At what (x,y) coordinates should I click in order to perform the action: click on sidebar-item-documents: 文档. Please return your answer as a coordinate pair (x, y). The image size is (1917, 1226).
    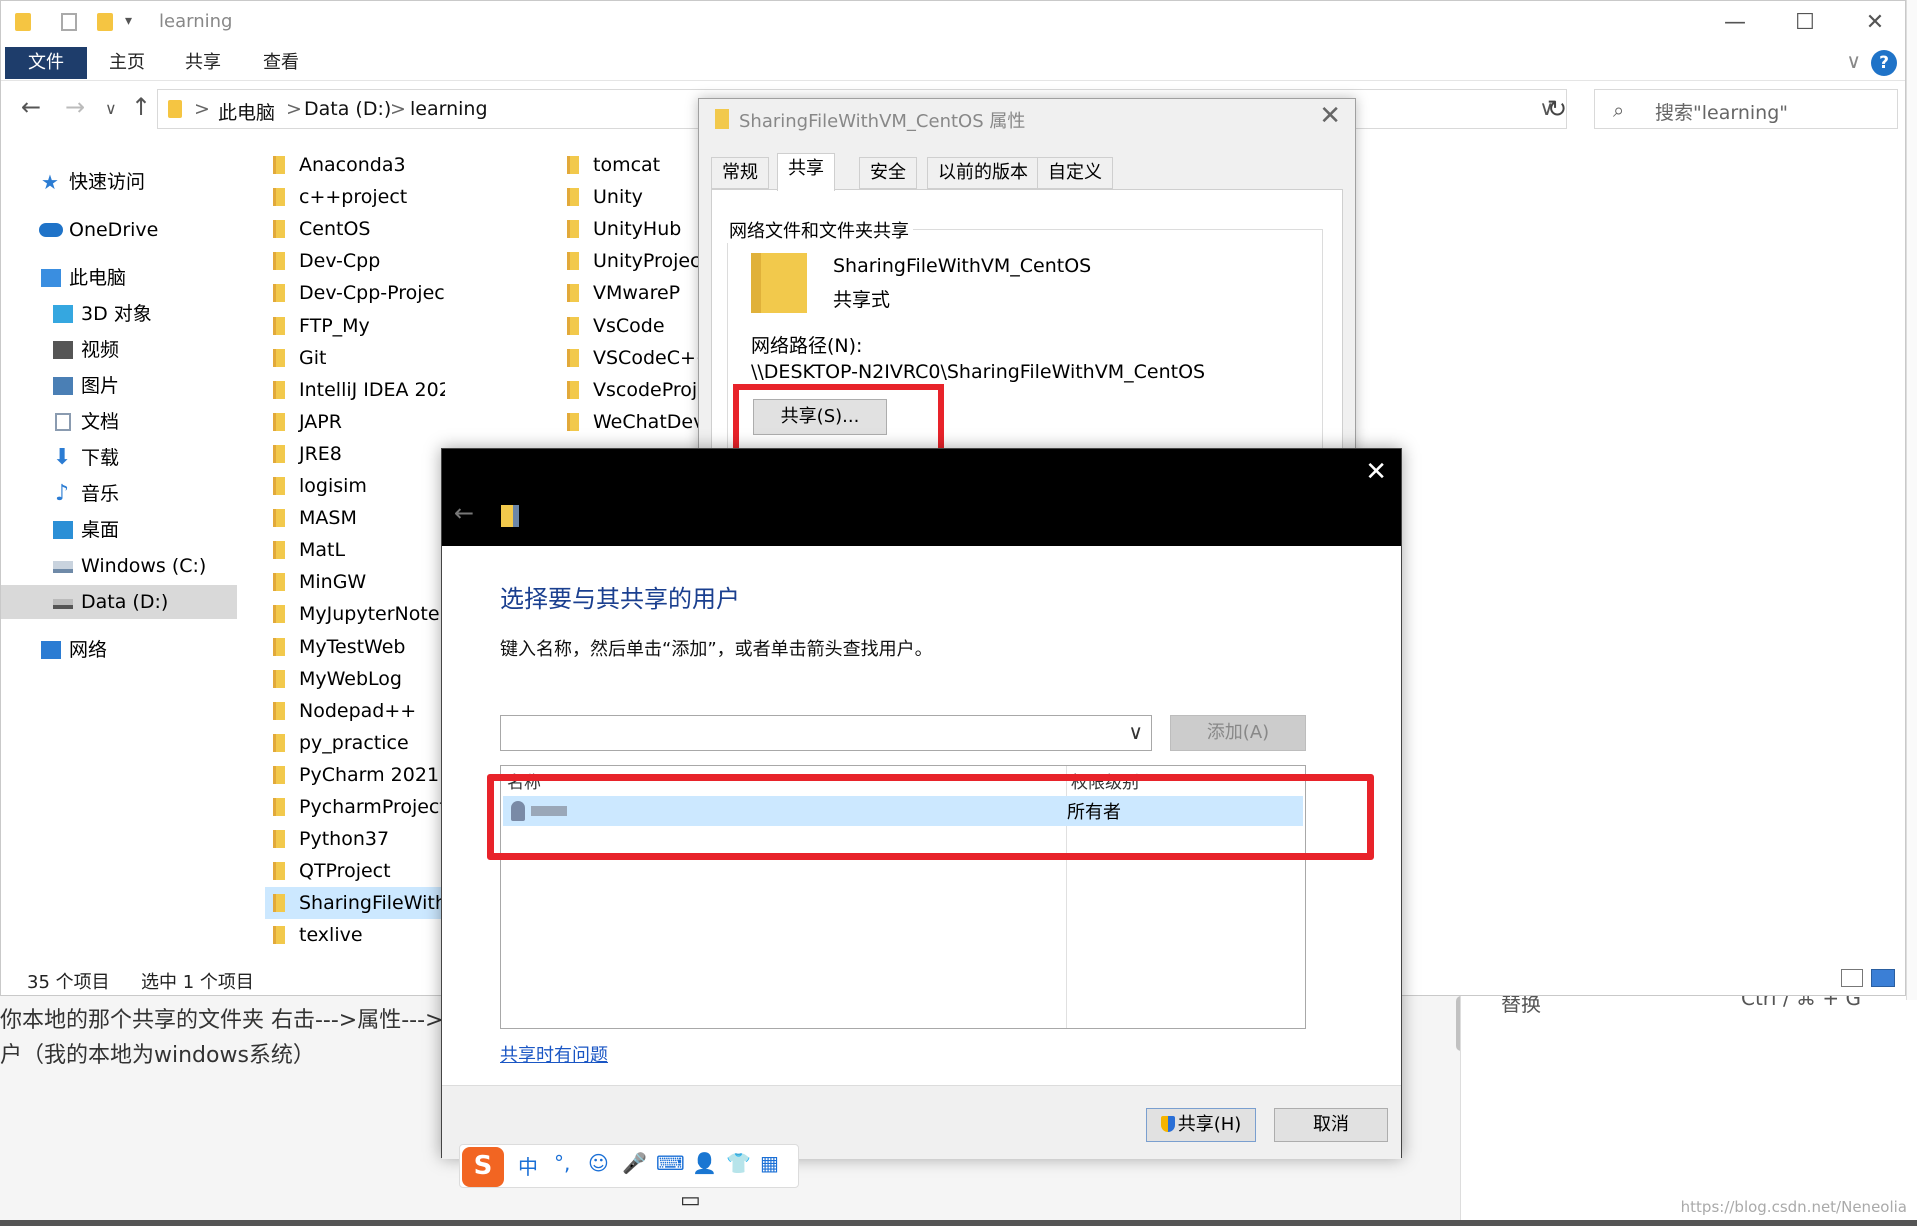
    Looking at the image, I should click on (119, 422).